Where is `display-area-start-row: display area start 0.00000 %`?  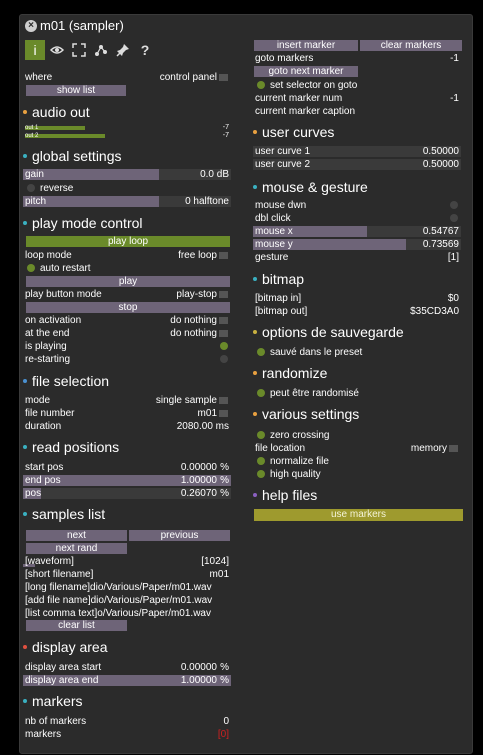 display-area-start-row: display area start 0.00000 % is located at coordinates (127, 667).